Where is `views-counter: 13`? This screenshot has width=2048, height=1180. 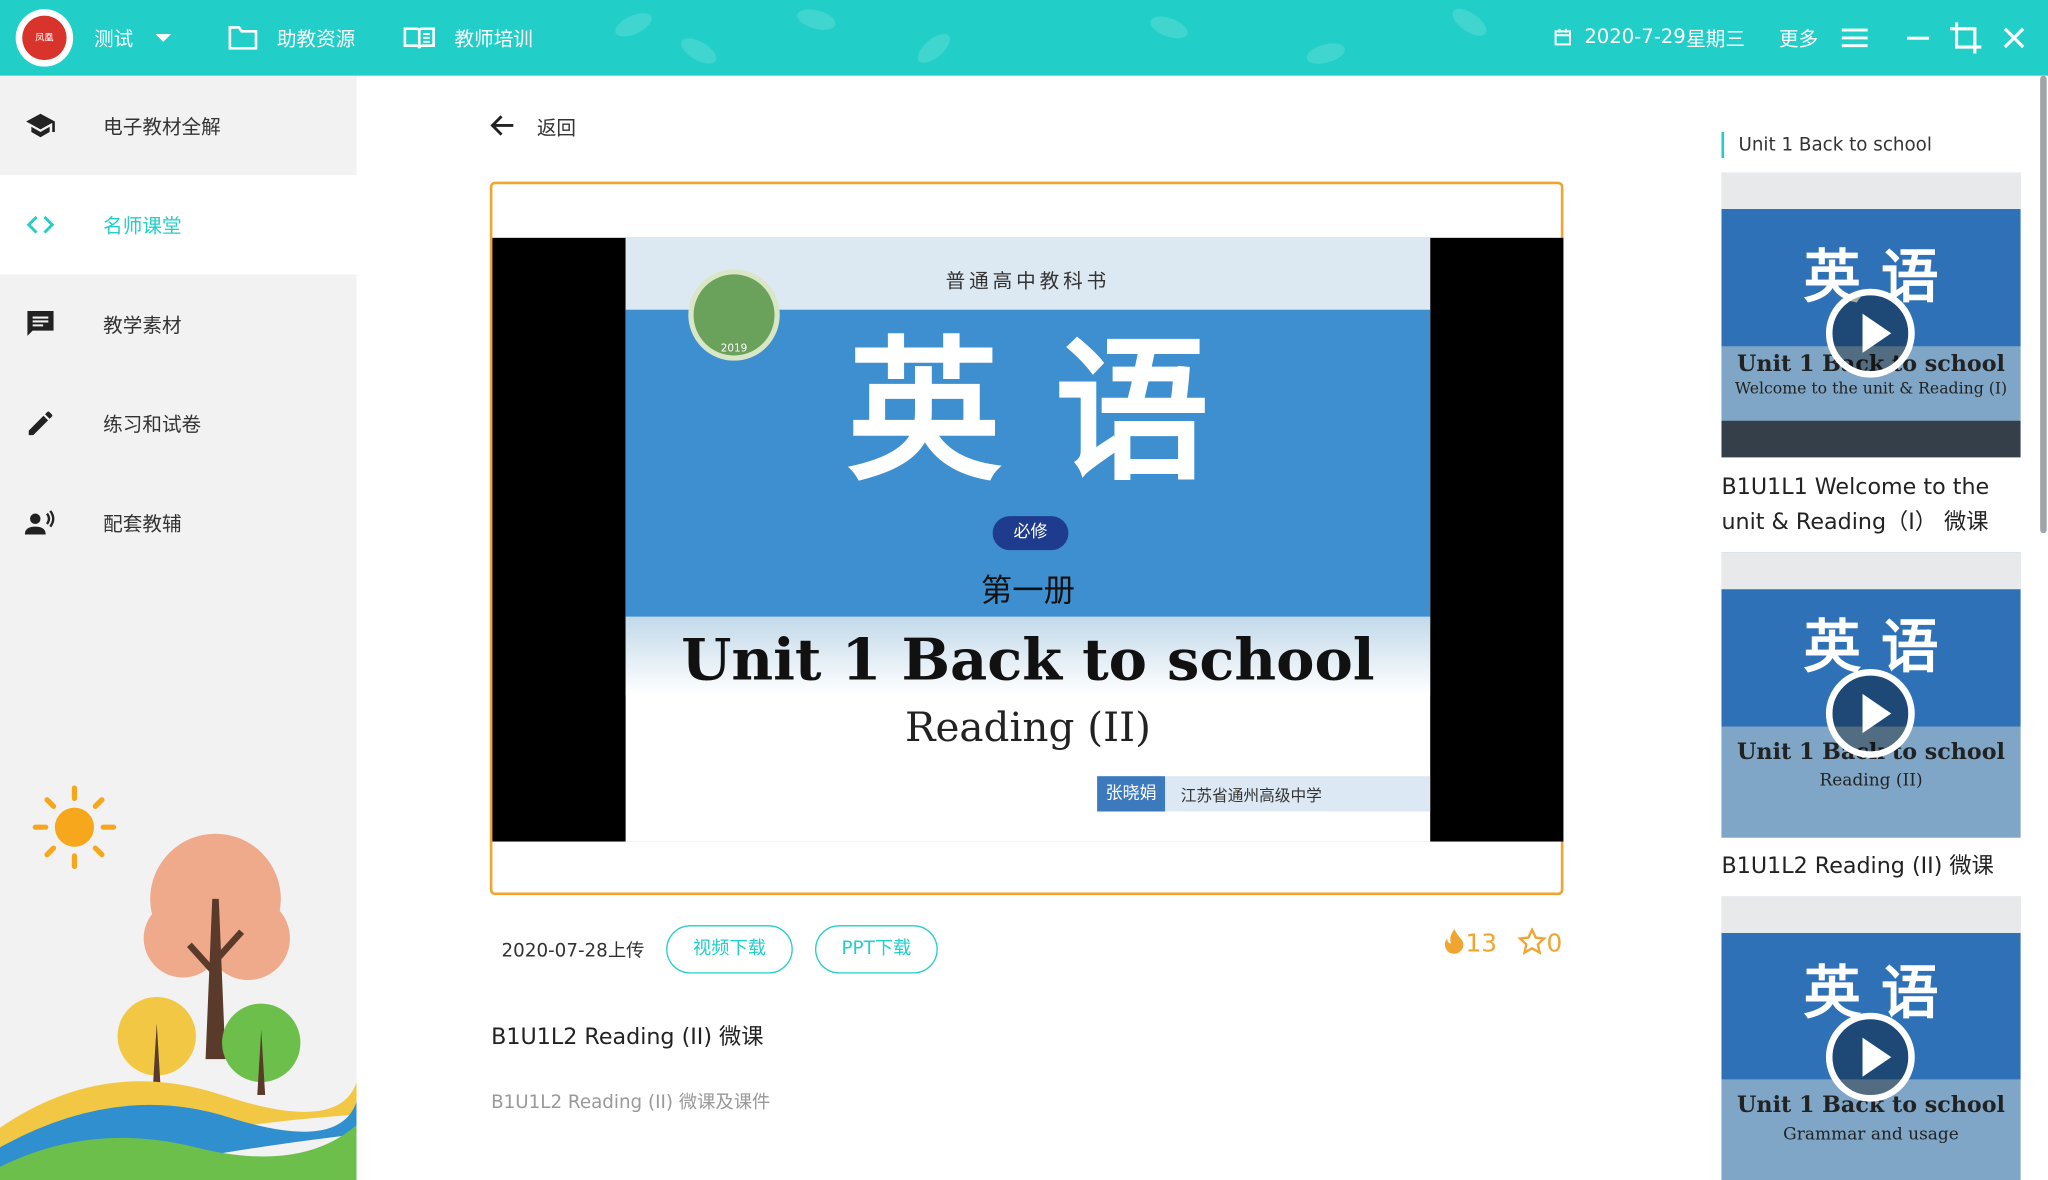 views-counter: 13 is located at coordinates (1470, 943).